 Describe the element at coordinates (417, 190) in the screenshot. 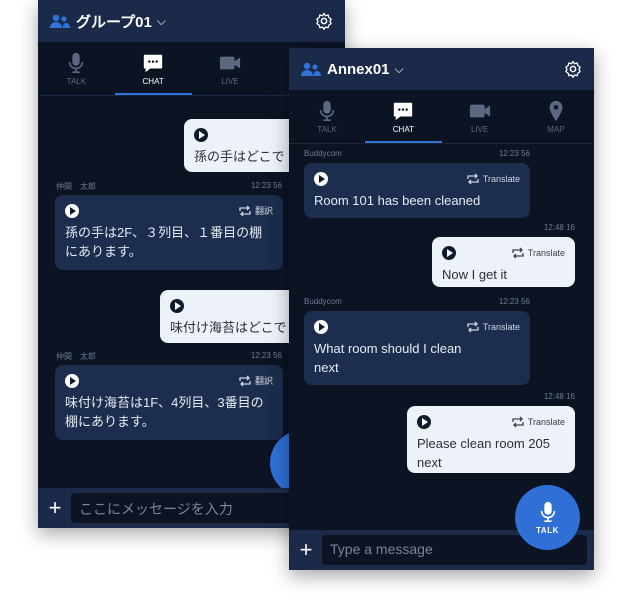

I see `message-bubble: Translate Room 101 has been cleaned` at that location.